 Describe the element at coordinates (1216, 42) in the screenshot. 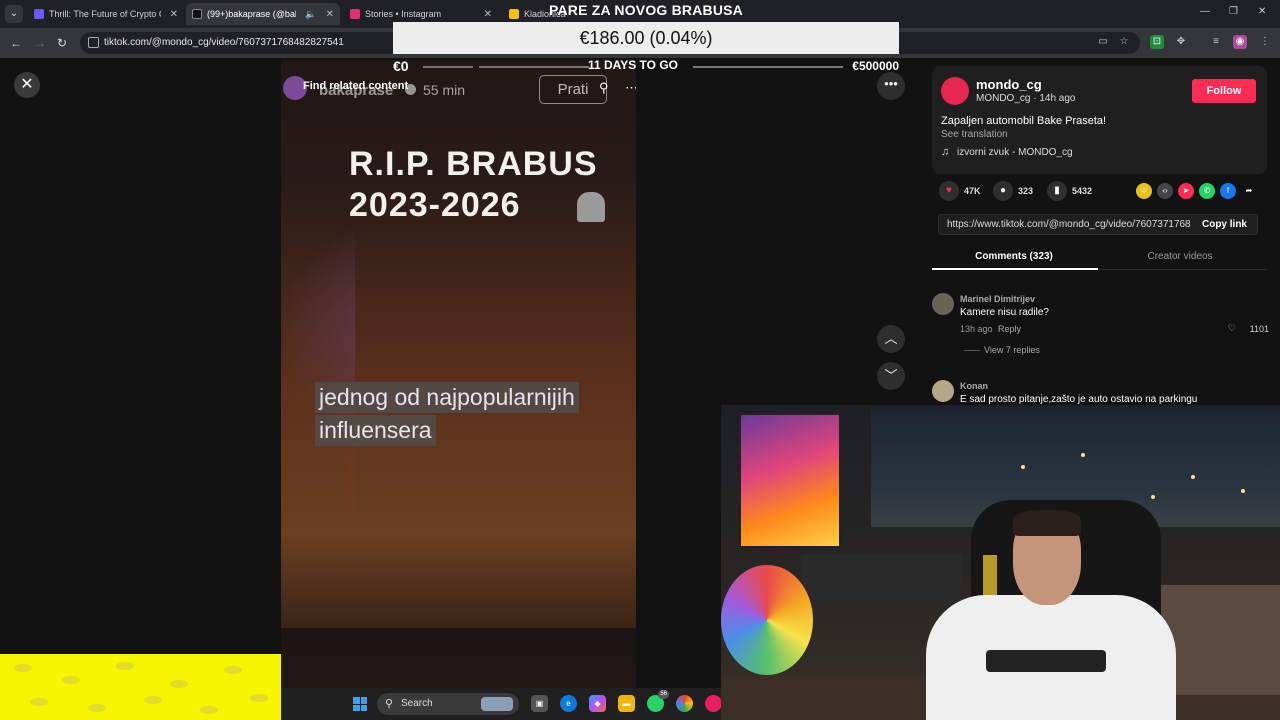

I see `media-control-icon: ≡` at that location.